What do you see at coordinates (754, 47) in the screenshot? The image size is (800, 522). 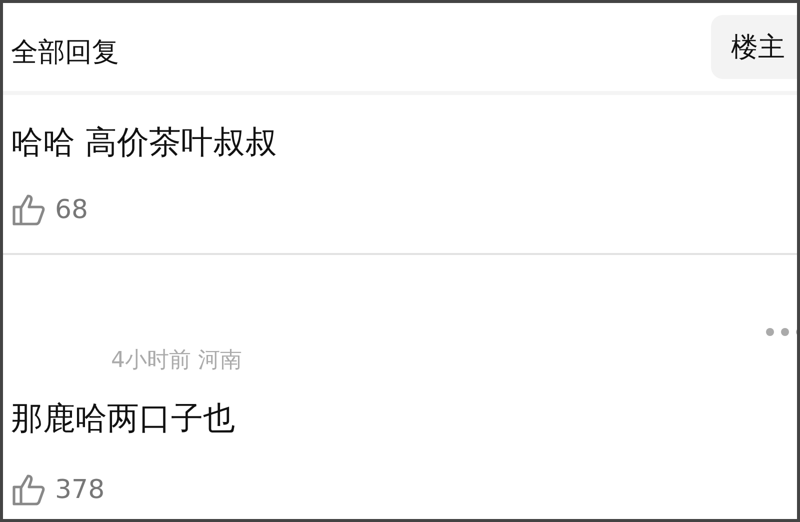 I see `op-filter-button: 楼主` at bounding box center [754, 47].